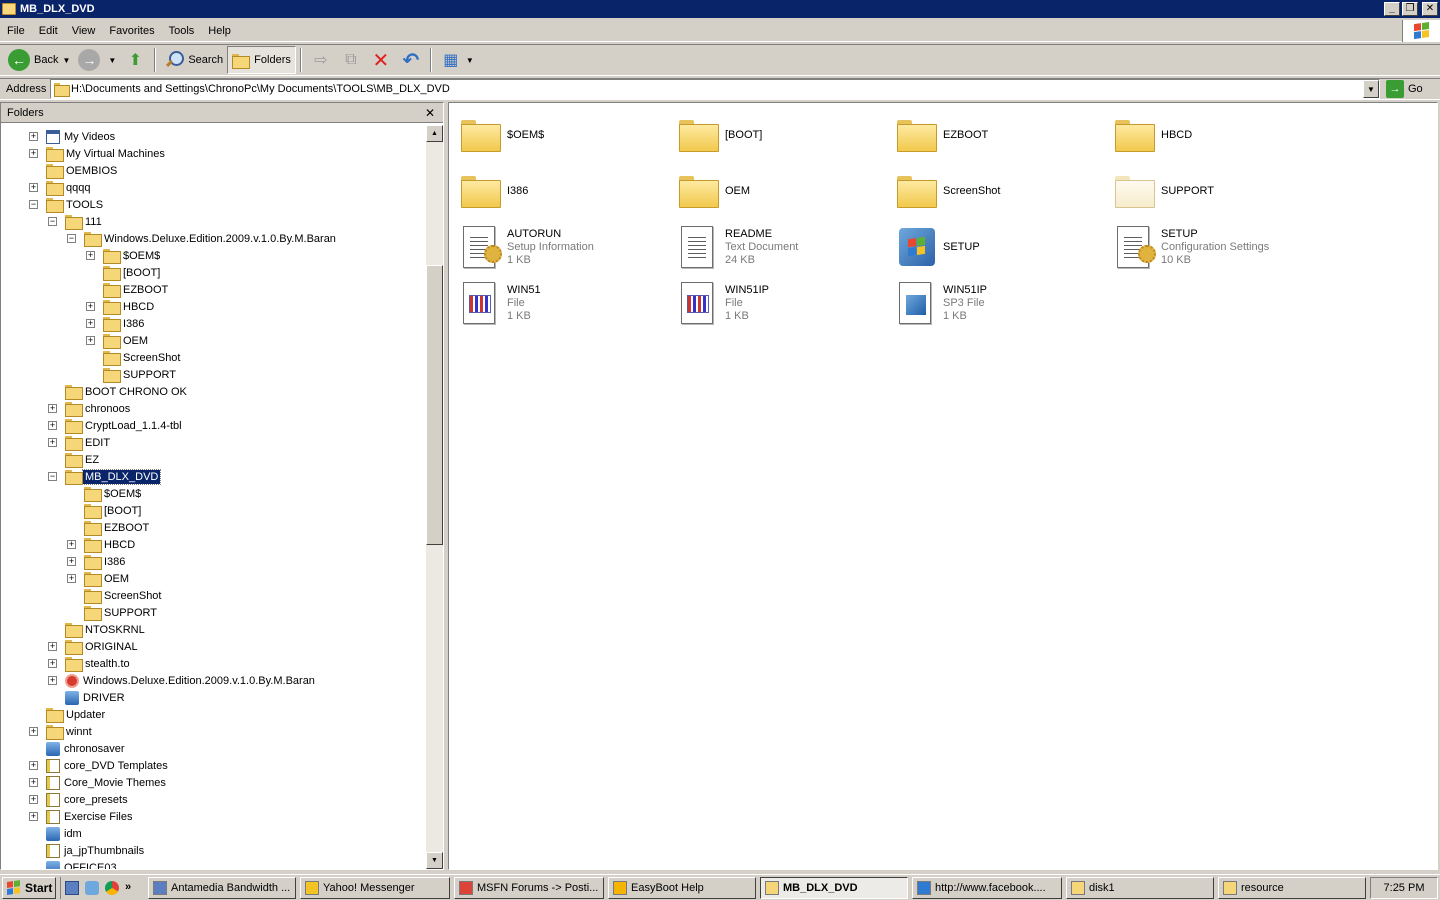 The height and width of the screenshot is (900, 1440). Describe the element at coordinates (780, 247) in the screenshot. I see `file-item: README Text Document 24 KB` at that location.